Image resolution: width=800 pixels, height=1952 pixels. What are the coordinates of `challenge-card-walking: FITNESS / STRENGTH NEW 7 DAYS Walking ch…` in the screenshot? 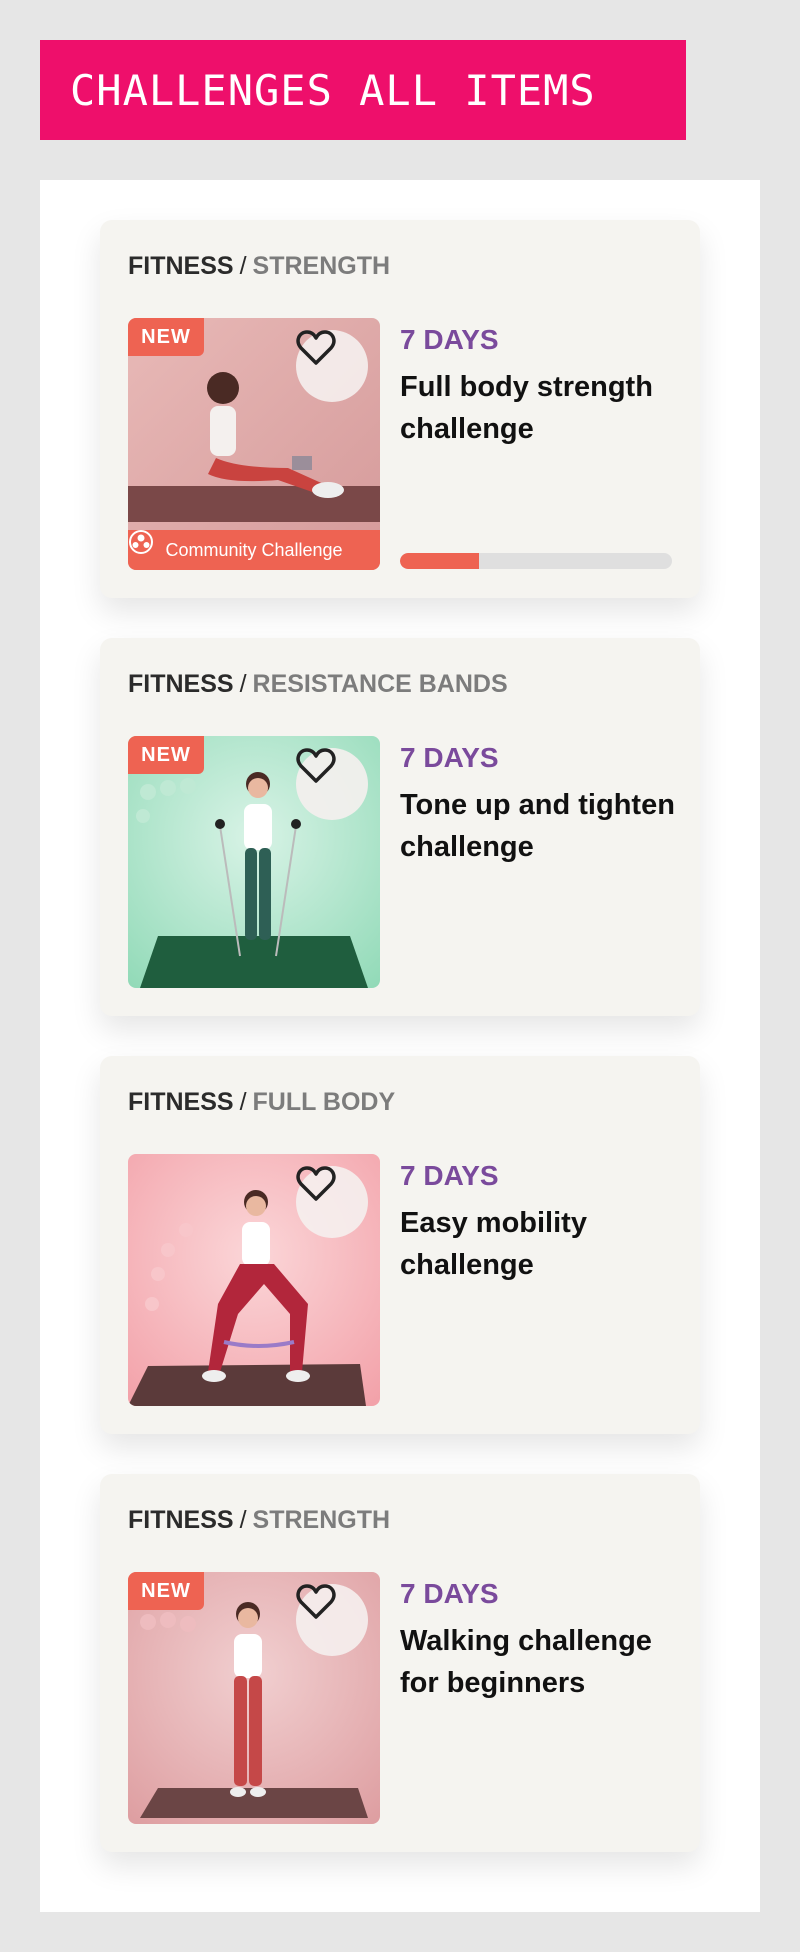 It's located at (400, 1663).